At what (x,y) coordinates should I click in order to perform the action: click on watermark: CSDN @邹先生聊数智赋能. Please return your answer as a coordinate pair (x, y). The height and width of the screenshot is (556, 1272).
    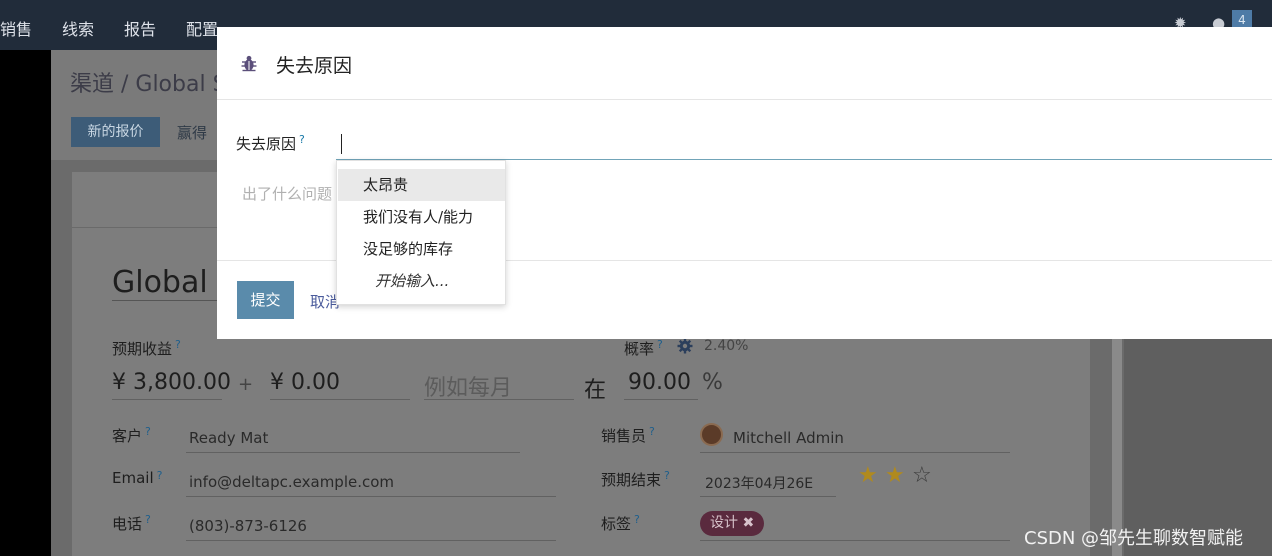
    Looking at the image, I should click on (1134, 538).